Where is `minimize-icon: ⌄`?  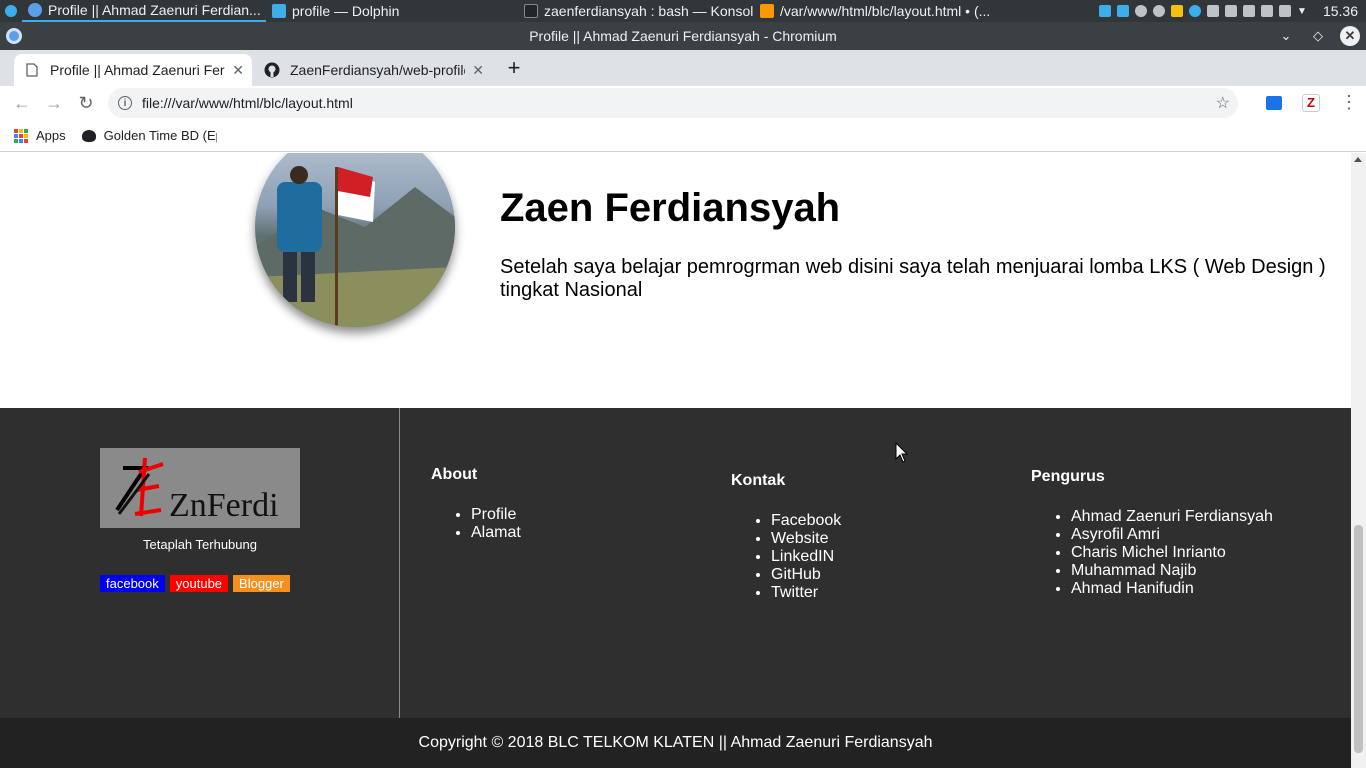 minimize-icon: ⌄ is located at coordinates (1286, 36).